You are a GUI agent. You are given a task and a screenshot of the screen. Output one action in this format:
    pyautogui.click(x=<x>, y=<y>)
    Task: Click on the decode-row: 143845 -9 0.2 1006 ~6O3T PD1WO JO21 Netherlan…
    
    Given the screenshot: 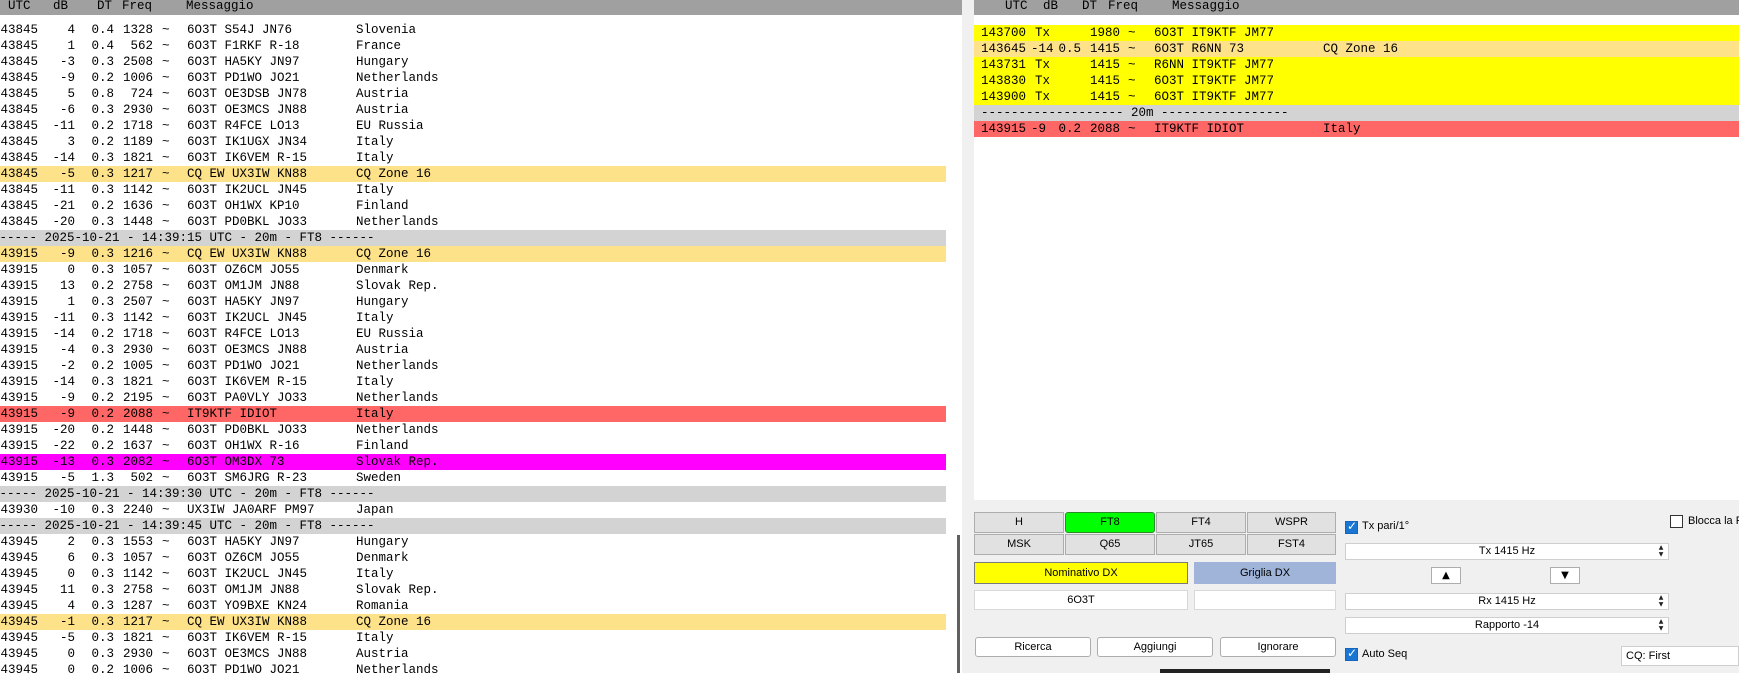 What is the action you would take?
    pyautogui.click(x=473, y=78)
    